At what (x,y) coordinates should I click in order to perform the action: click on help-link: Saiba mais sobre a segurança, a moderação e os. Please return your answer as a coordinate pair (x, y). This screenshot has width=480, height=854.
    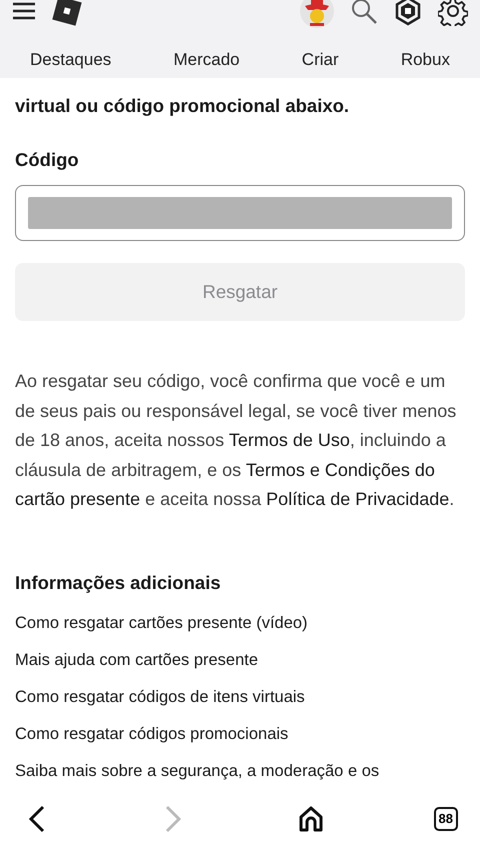
    Looking at the image, I should click on (240, 771).